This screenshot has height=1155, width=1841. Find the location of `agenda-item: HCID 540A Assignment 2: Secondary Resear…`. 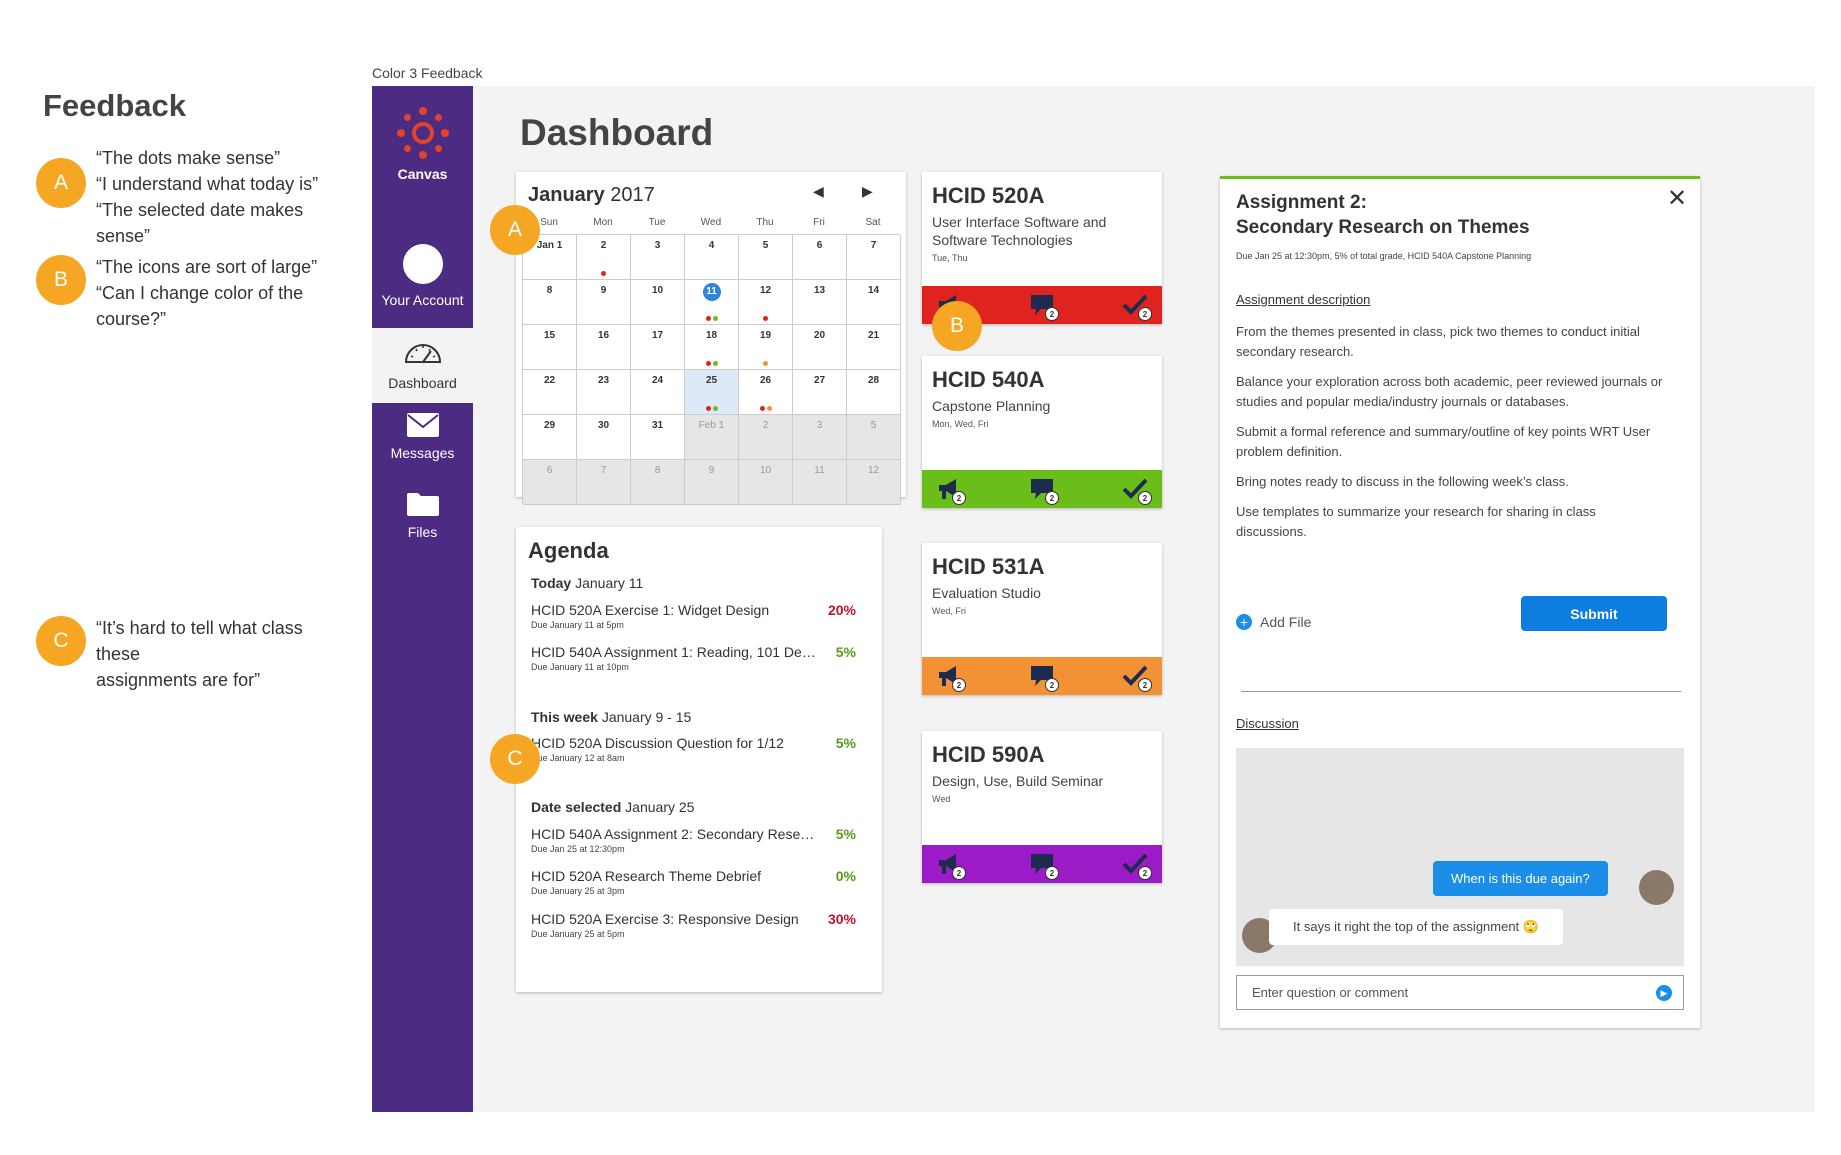

agenda-item: HCID 540A Assignment 2: Secondary Resear… is located at coordinates (693, 840).